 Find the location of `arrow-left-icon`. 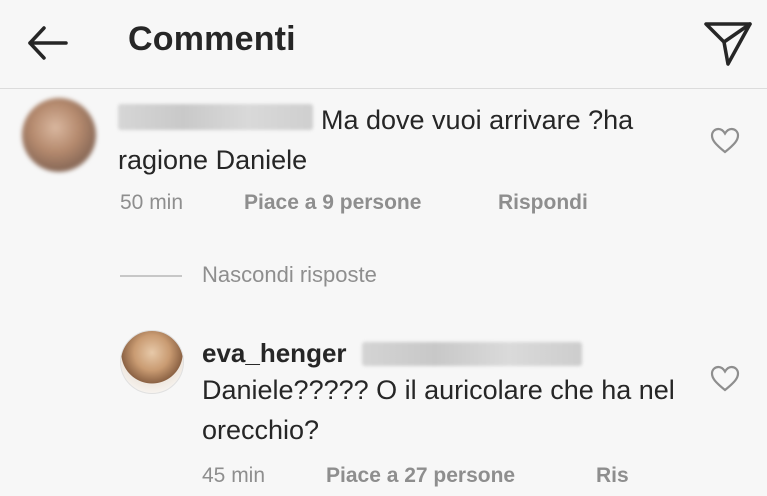

arrow-left-icon is located at coordinates (48, 43).